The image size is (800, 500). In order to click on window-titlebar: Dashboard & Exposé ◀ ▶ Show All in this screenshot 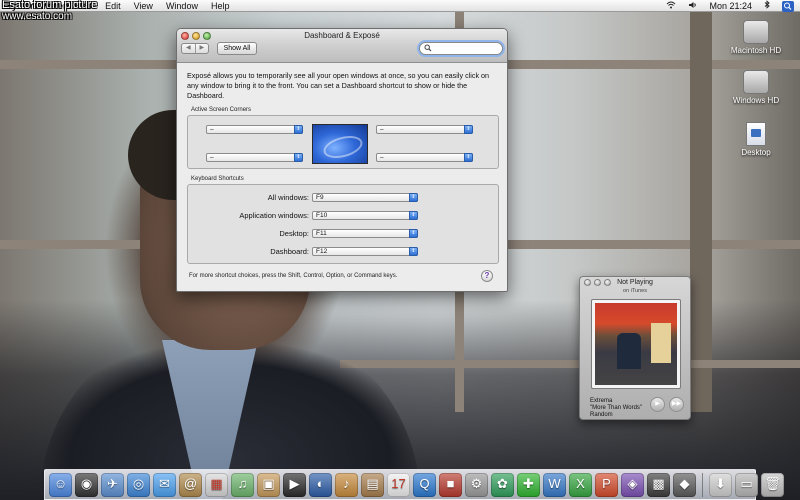, I will do `click(342, 46)`.